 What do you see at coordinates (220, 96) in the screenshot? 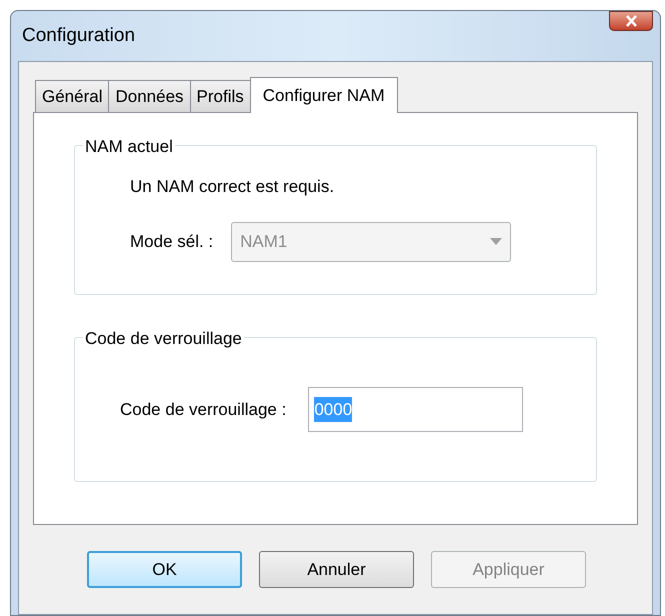
I see `tab: Profils` at bounding box center [220, 96].